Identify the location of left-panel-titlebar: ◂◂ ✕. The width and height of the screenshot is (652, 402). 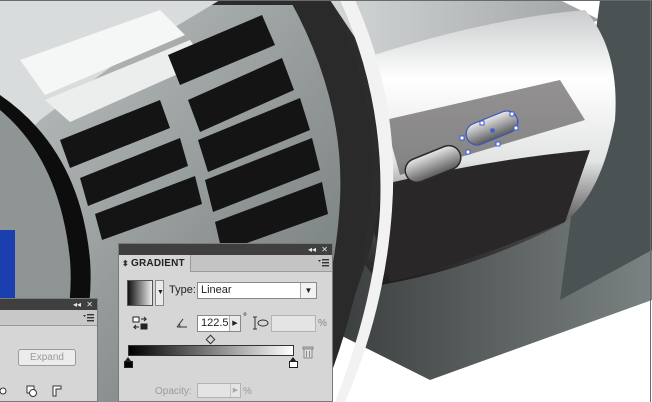
(48, 304).